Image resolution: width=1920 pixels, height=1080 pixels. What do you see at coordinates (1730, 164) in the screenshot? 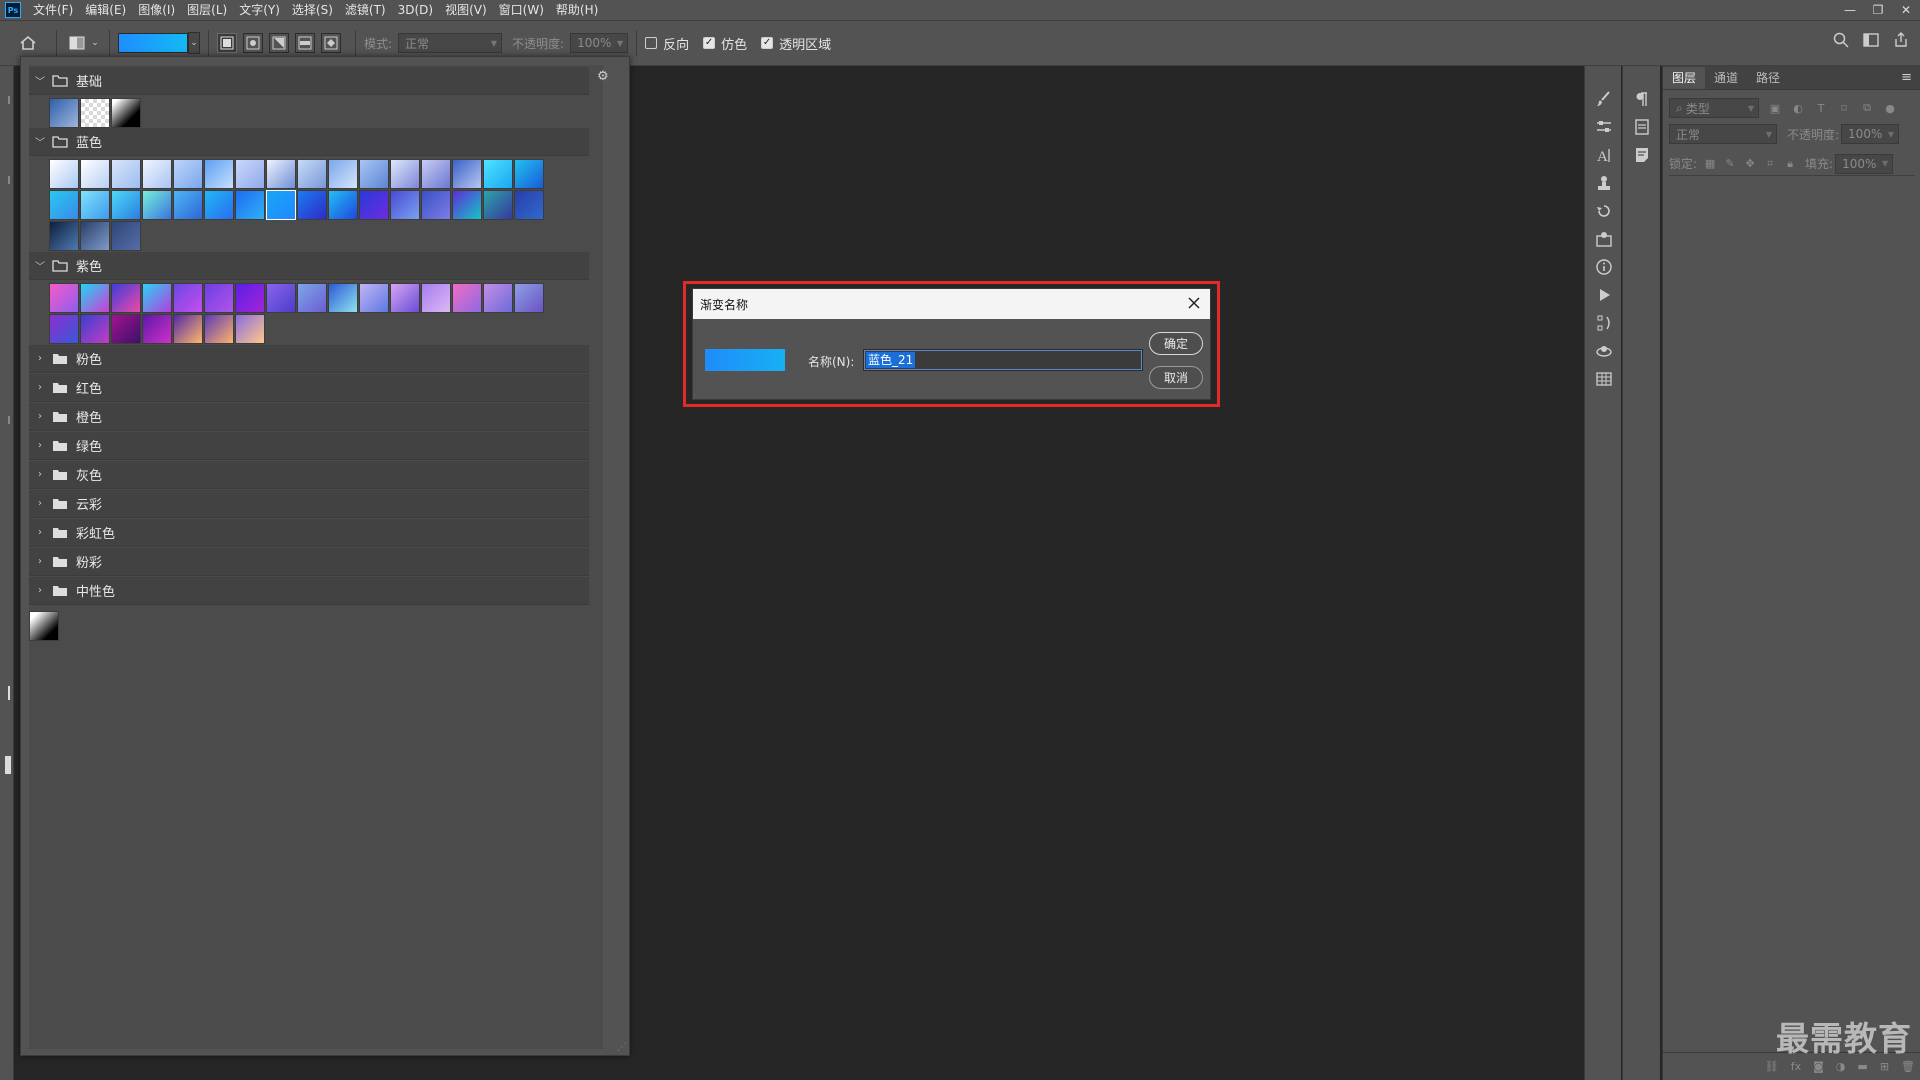
I see `lock-pixels-icon: ✎` at bounding box center [1730, 164].